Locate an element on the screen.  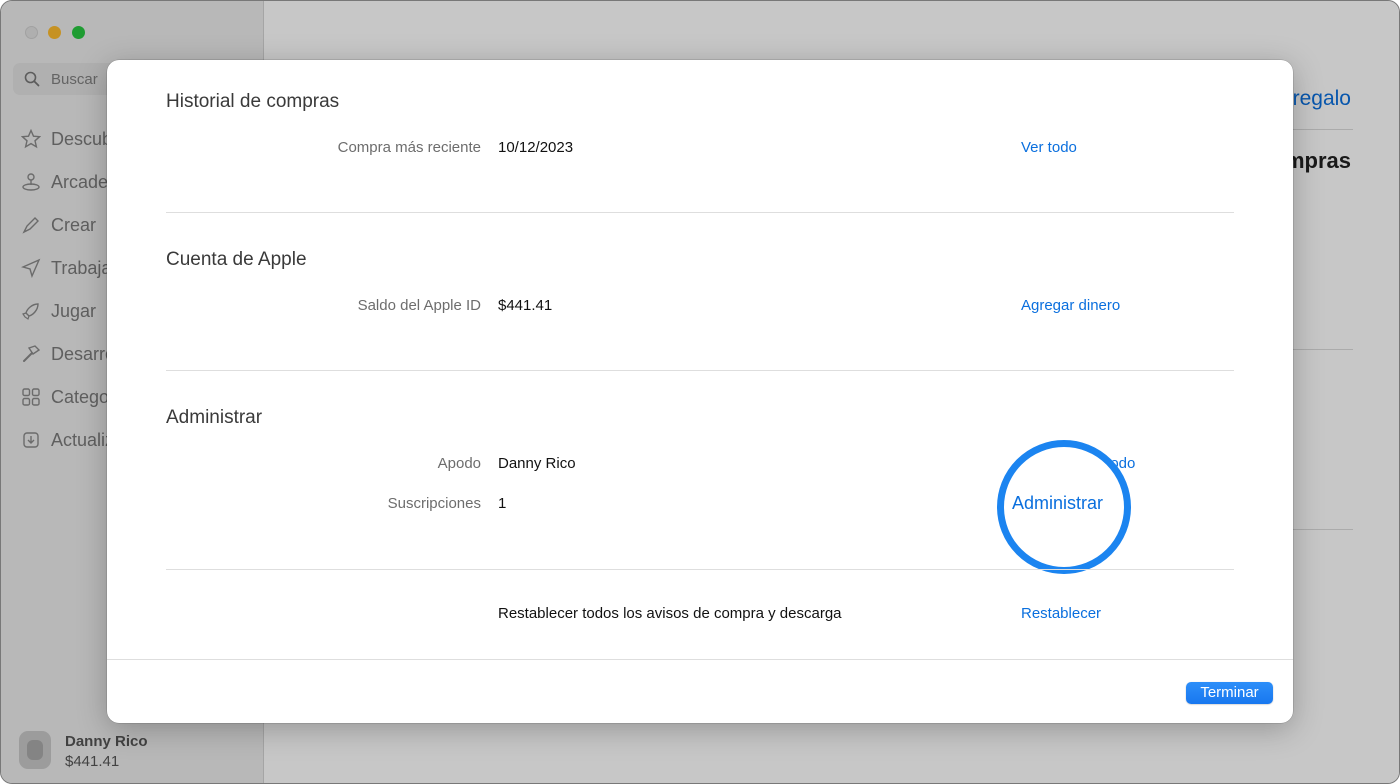
reset-link: Restablecer is located at coordinates (1061, 613).